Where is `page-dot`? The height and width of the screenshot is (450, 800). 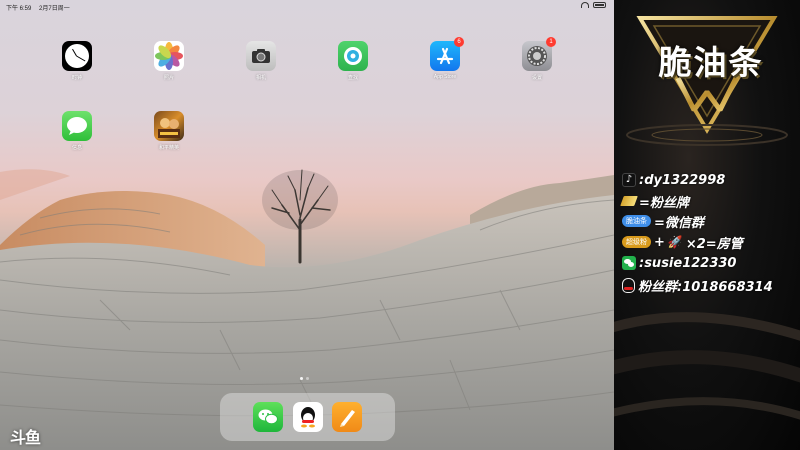 page-dot is located at coordinates (307, 378).